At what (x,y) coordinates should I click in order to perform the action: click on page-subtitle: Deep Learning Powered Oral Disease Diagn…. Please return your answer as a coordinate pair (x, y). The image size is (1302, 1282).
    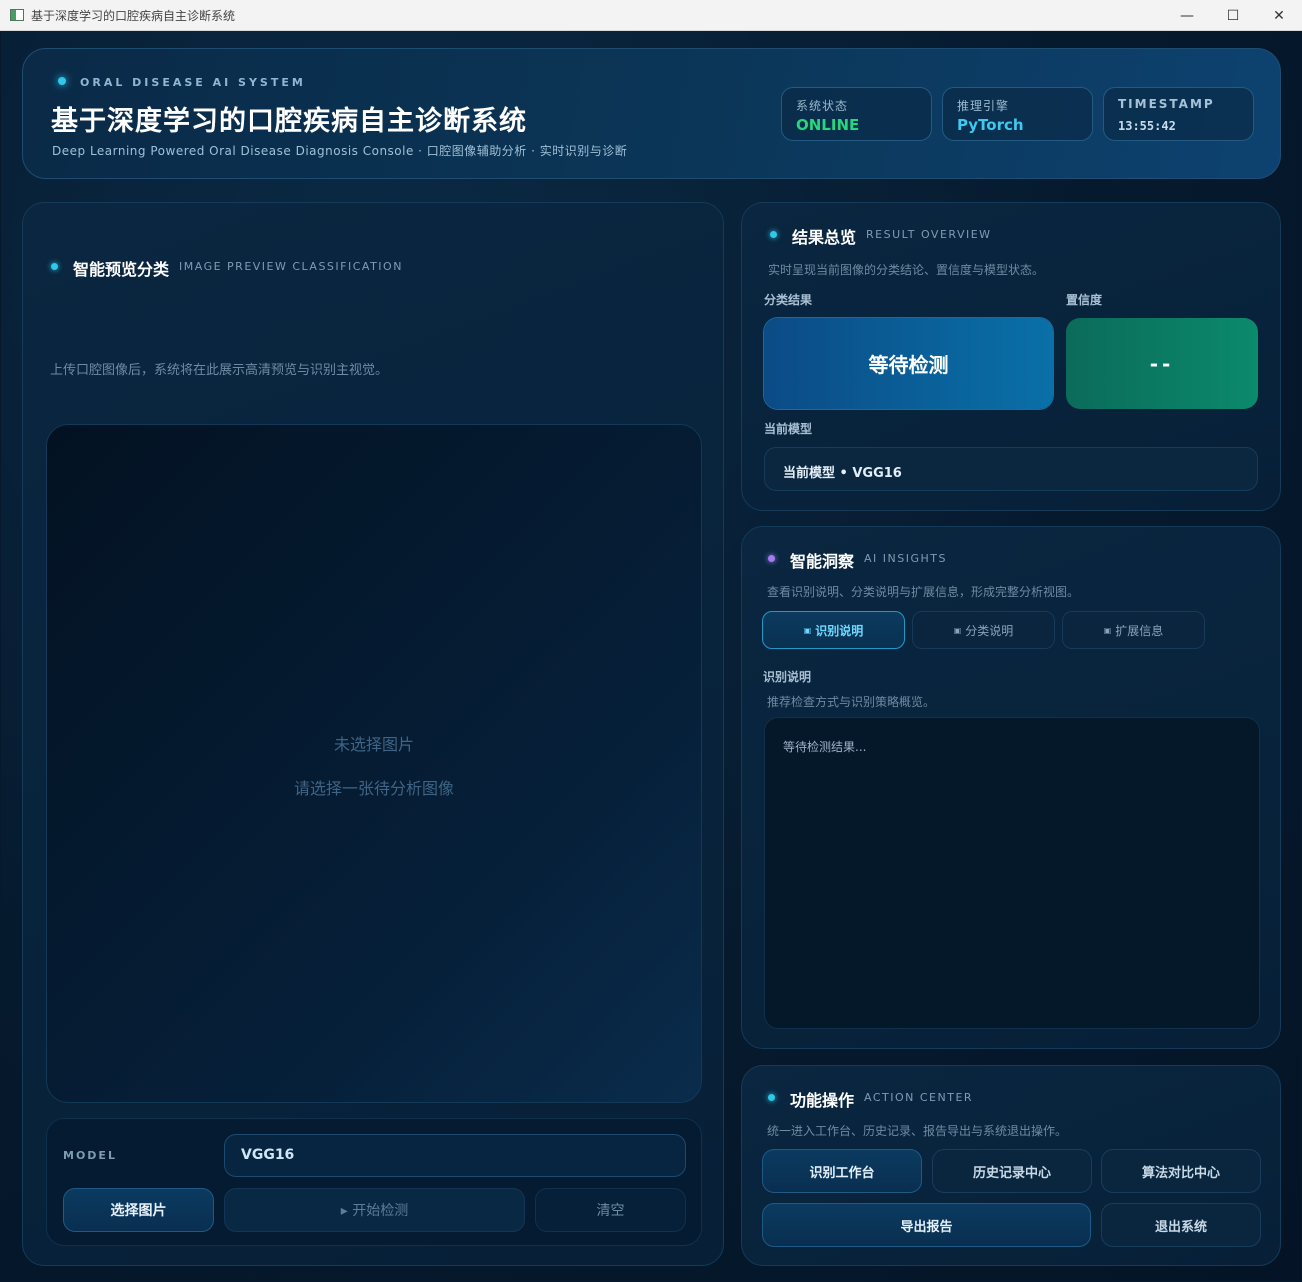
    Looking at the image, I should click on (340, 151).